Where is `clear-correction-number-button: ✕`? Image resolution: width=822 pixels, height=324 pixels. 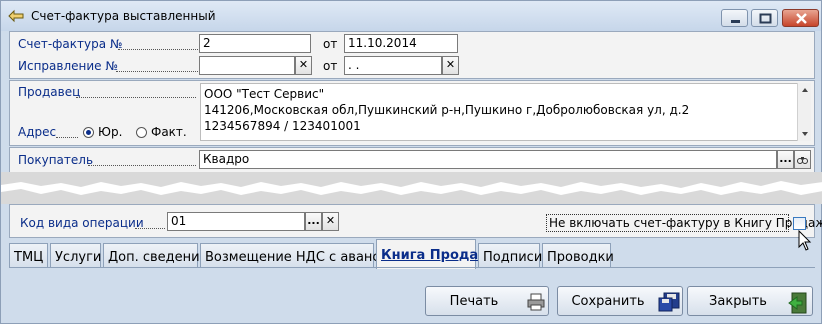
clear-correction-number-button: ✕ is located at coordinates (303, 65).